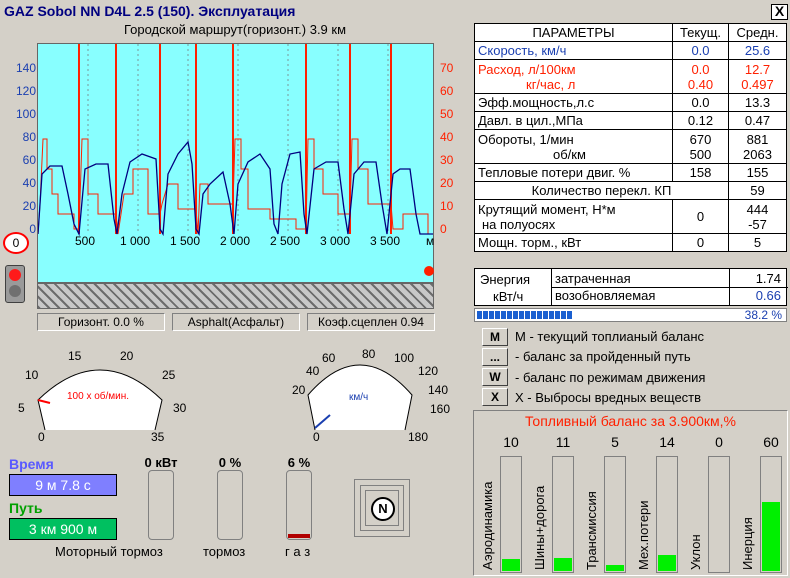 The width and height of the screenshot is (790, 578). I want to click on speedo-tick: 60, so click(329, 358).